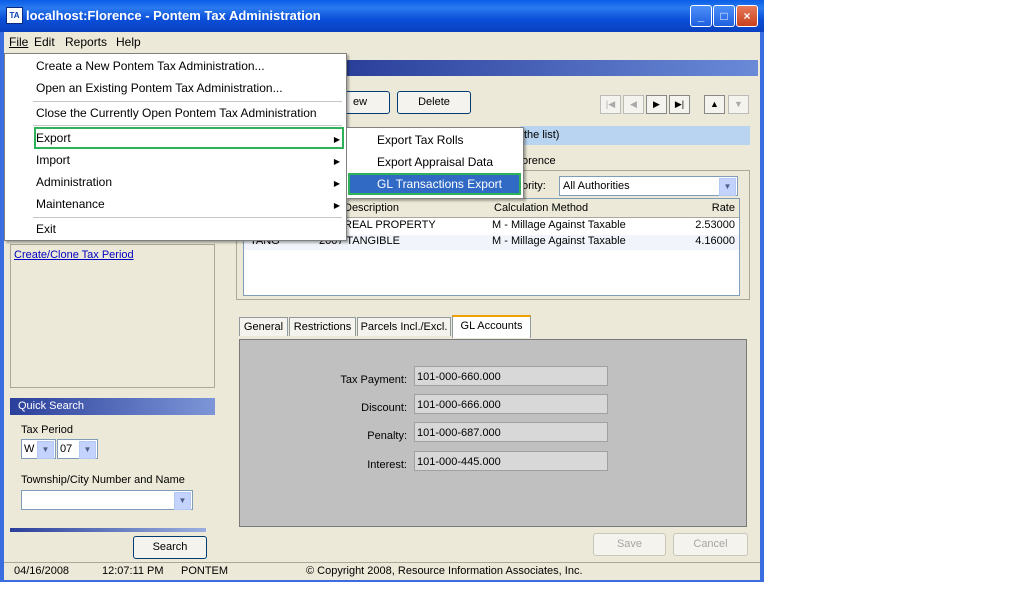 Image resolution: width=1014 pixels, height=612 pixels. I want to click on last-record-button: ▶|, so click(679, 104).